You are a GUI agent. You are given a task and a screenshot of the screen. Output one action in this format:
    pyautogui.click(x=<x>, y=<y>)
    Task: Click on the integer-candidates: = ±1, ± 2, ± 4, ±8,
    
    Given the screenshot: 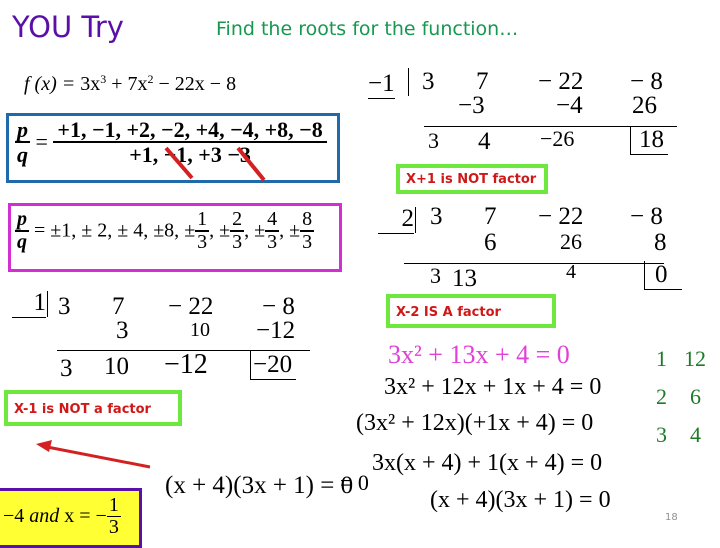 What is the action you would take?
    pyautogui.click(x=107, y=230)
    